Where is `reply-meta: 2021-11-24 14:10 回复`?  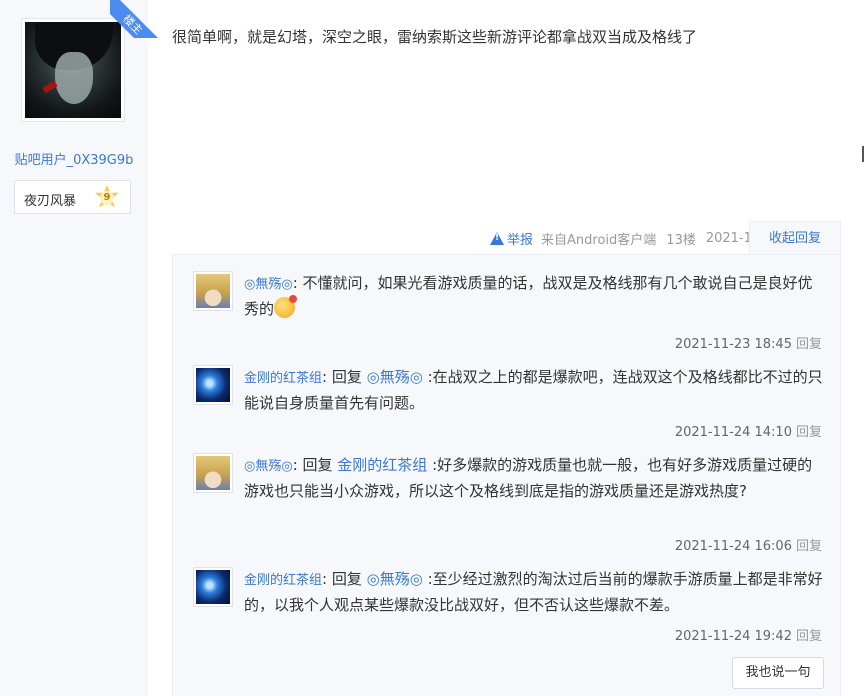 reply-meta: 2021-11-24 14:10 回复 is located at coordinates (748, 430).